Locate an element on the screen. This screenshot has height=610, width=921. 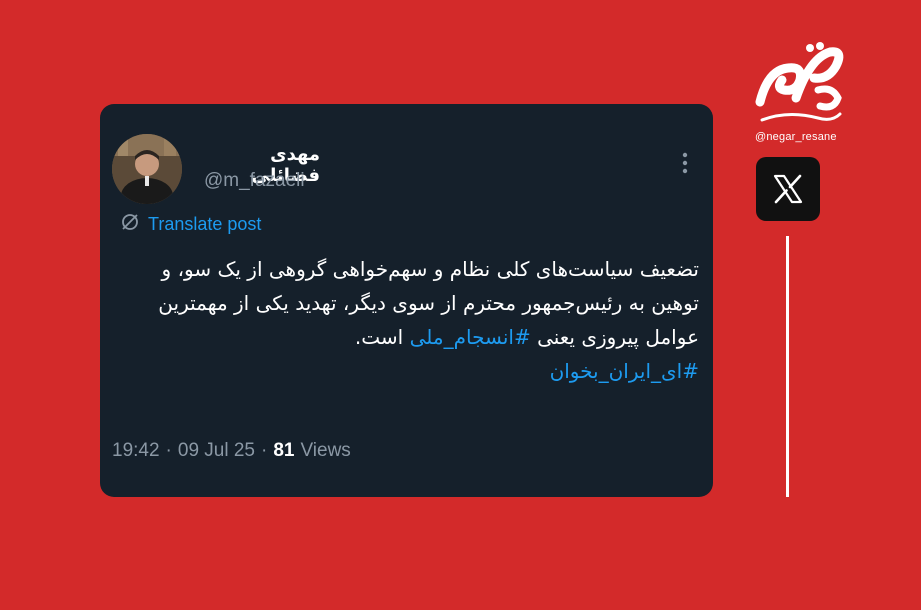
hashtag-link: #ای_ایران_بخوان is located at coordinates (624, 371).